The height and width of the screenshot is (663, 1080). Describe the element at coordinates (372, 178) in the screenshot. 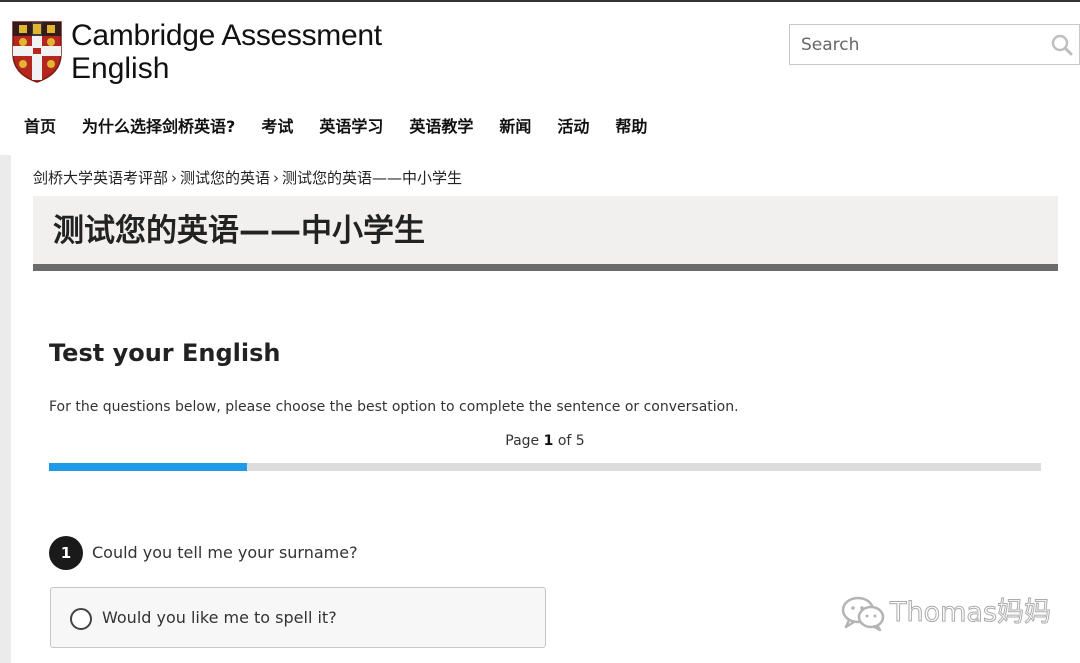

I see `breadcrumb-item-current: 测试您的英语——中小学生` at that location.